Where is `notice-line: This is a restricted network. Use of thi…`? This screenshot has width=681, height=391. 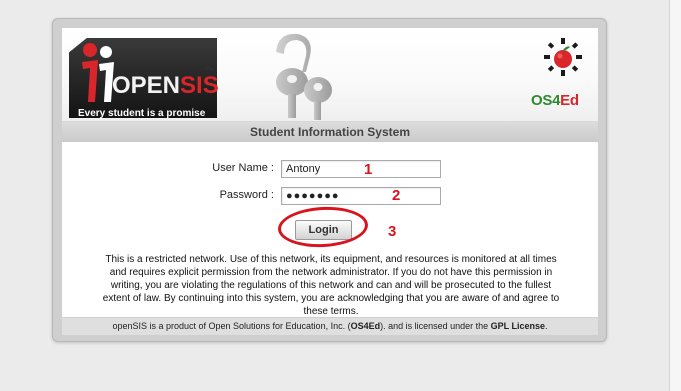 notice-line: This is a restricted network. Use of thi… is located at coordinates (331, 259).